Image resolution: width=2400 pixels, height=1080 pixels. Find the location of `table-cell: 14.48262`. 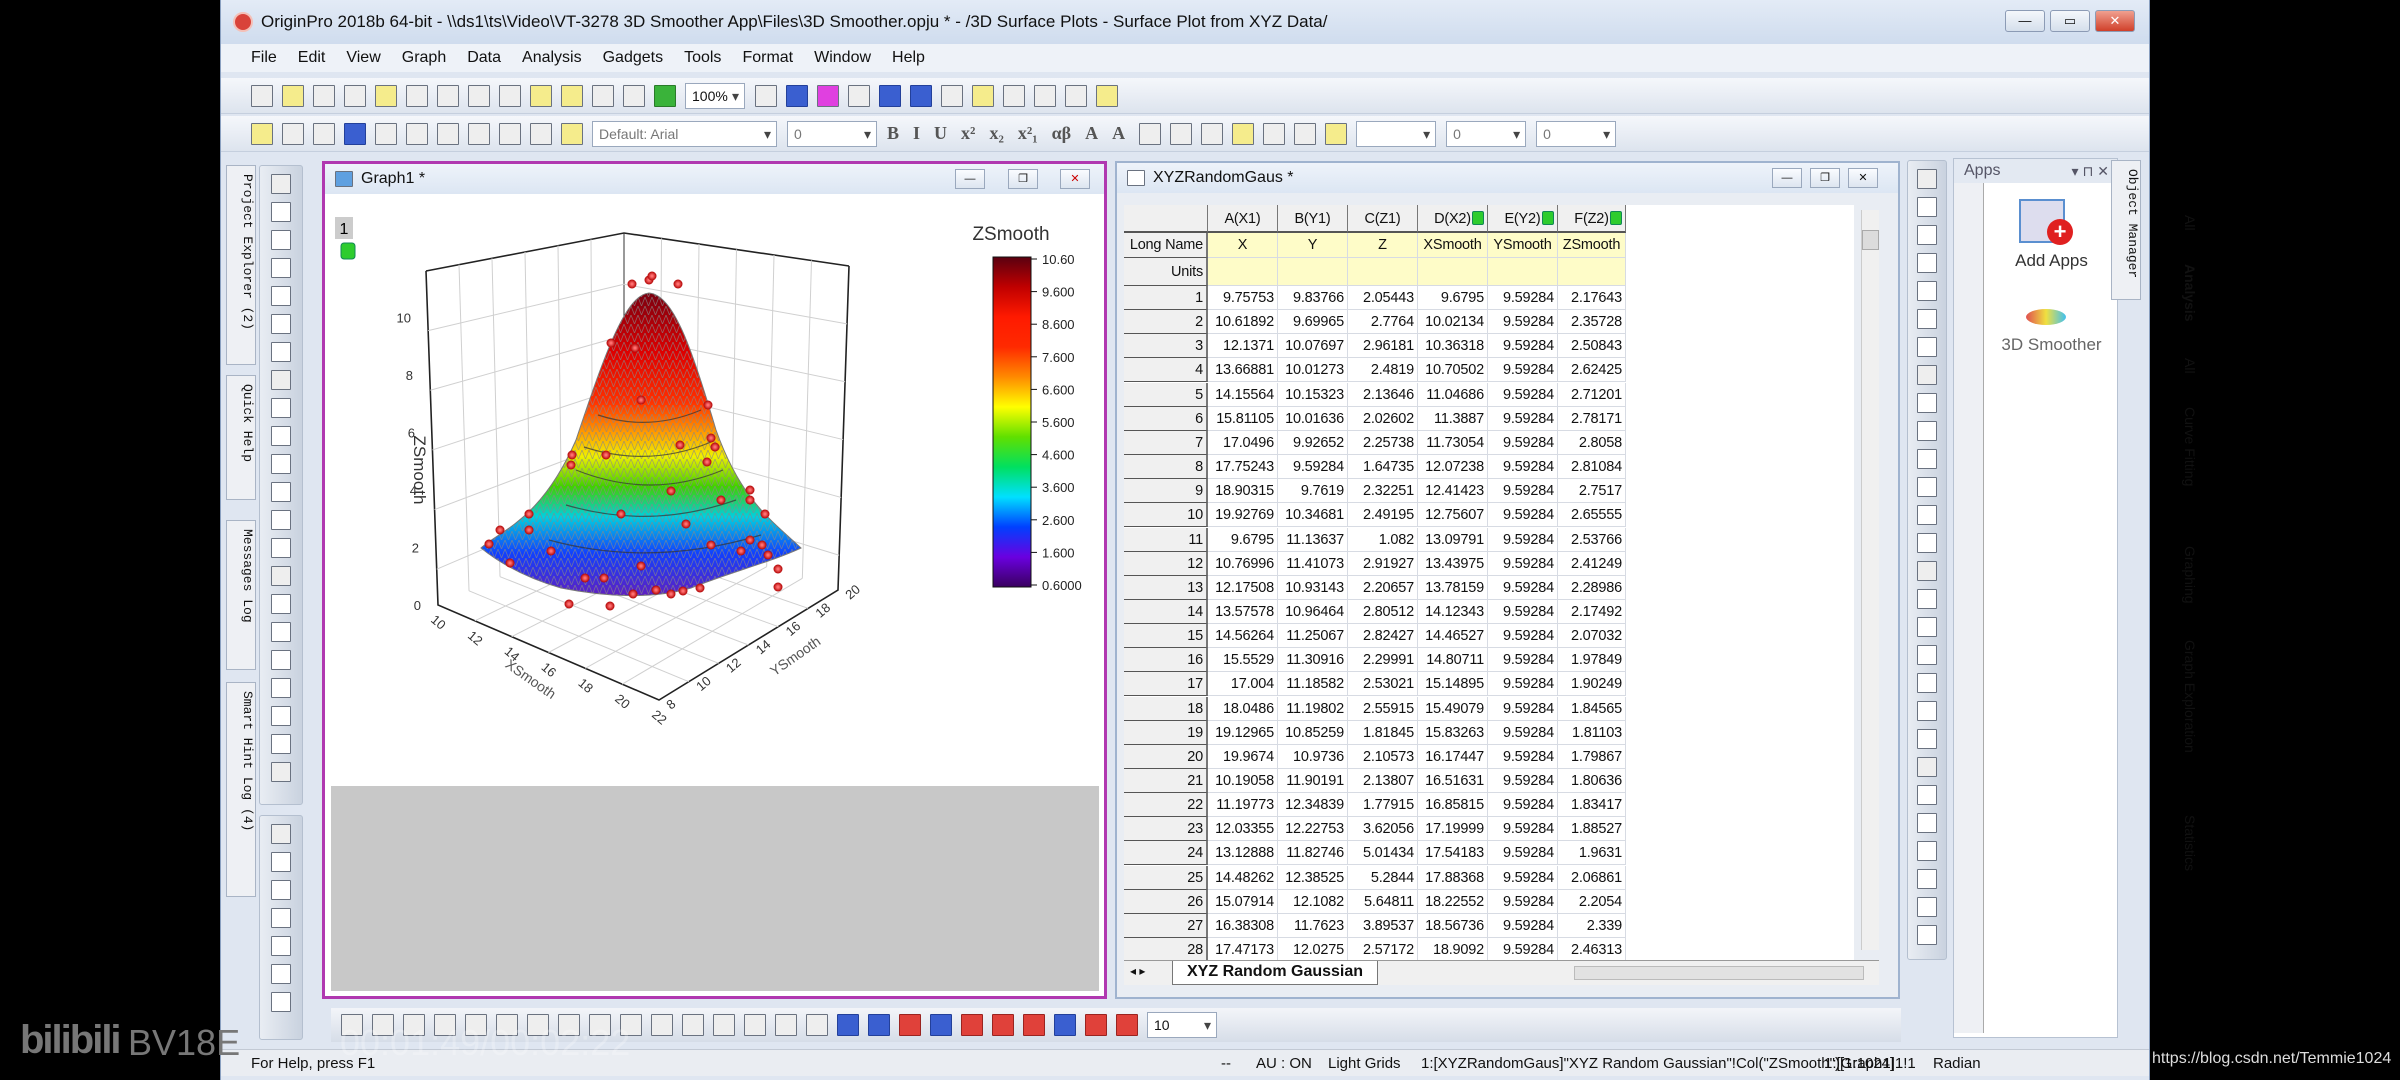

table-cell: 14.48262 is located at coordinates (1243, 877).